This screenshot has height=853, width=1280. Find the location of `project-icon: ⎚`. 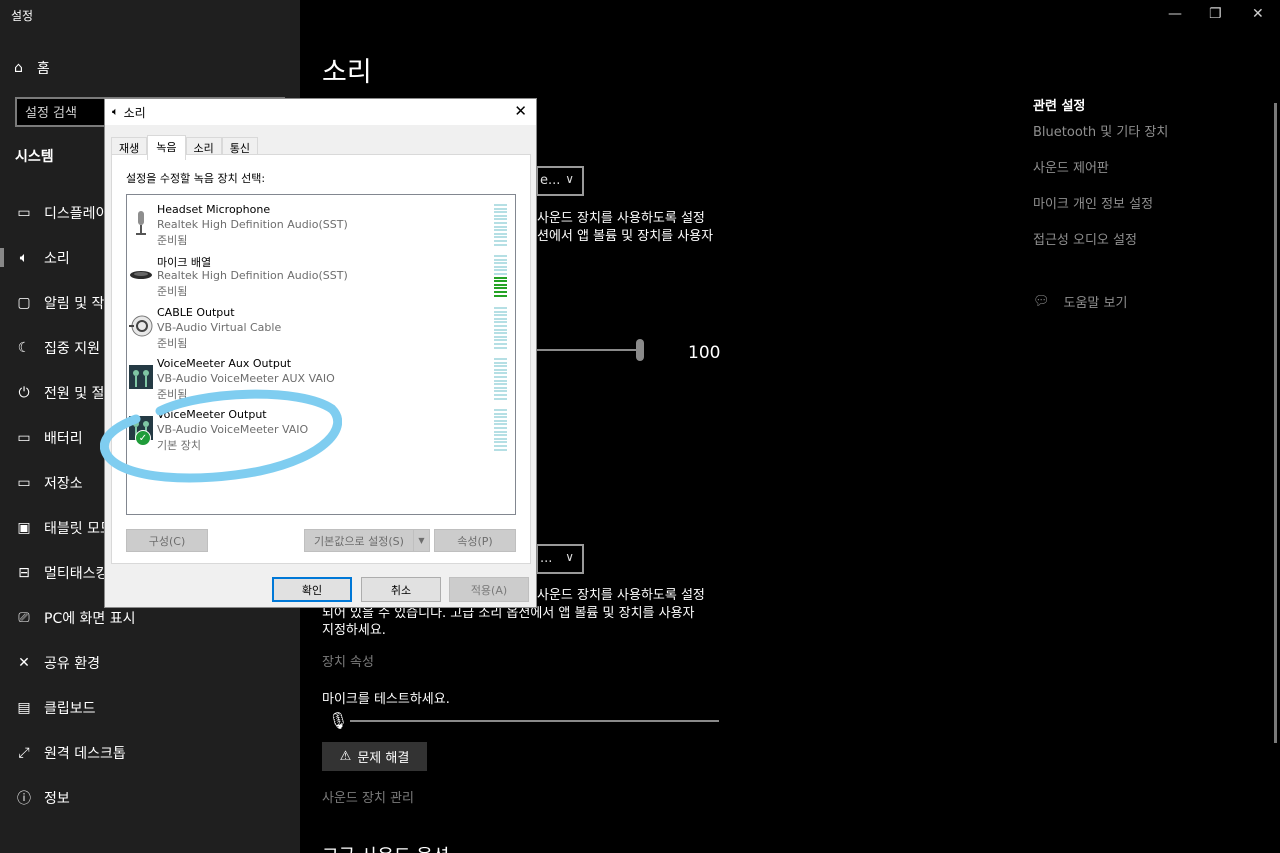

project-icon: ⎚ is located at coordinates (24, 617).